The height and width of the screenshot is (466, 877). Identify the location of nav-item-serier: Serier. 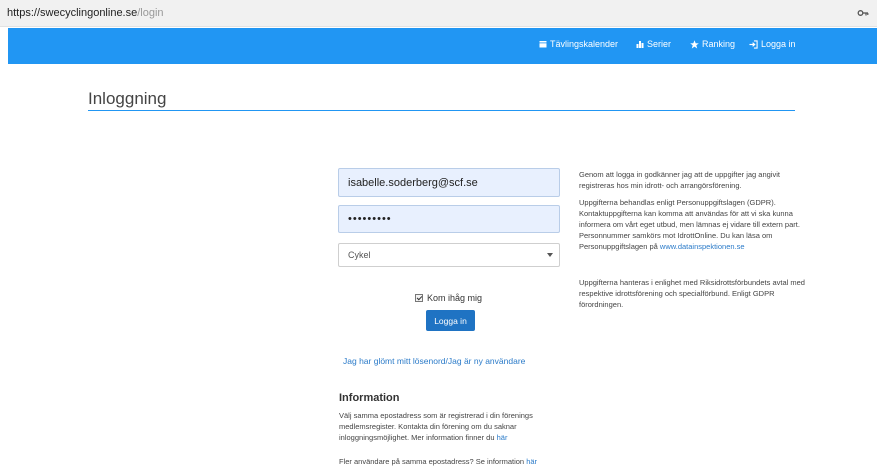
(653, 44).